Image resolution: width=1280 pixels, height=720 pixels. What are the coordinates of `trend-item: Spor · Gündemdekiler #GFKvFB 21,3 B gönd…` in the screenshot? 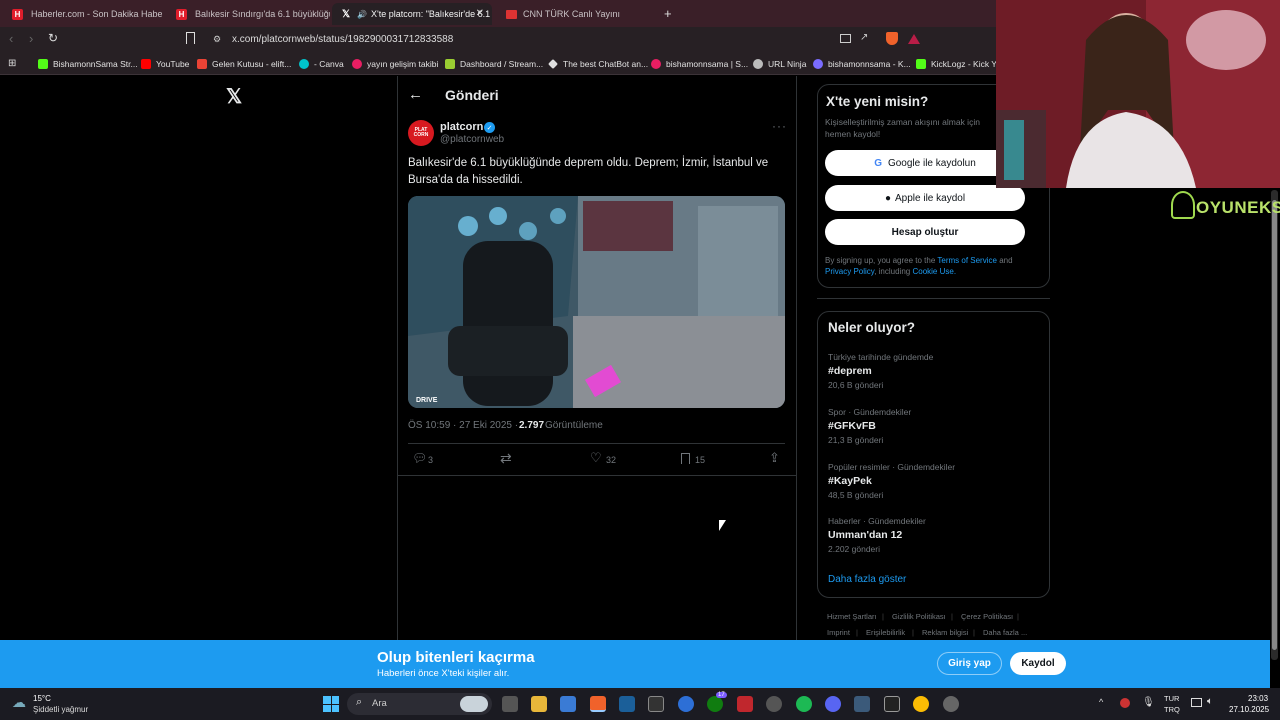 It's located at (869, 426).